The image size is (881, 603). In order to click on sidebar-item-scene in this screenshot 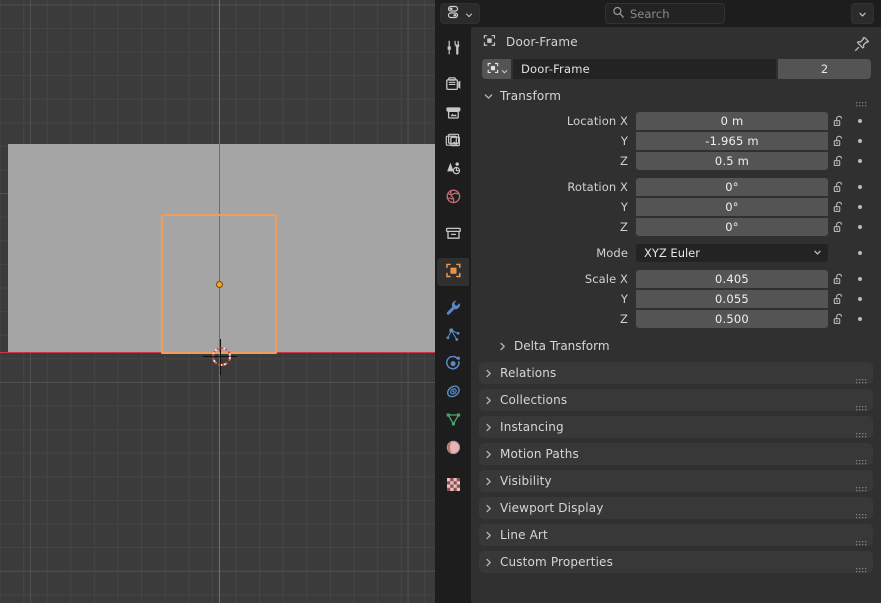, I will do `click(453, 170)`.